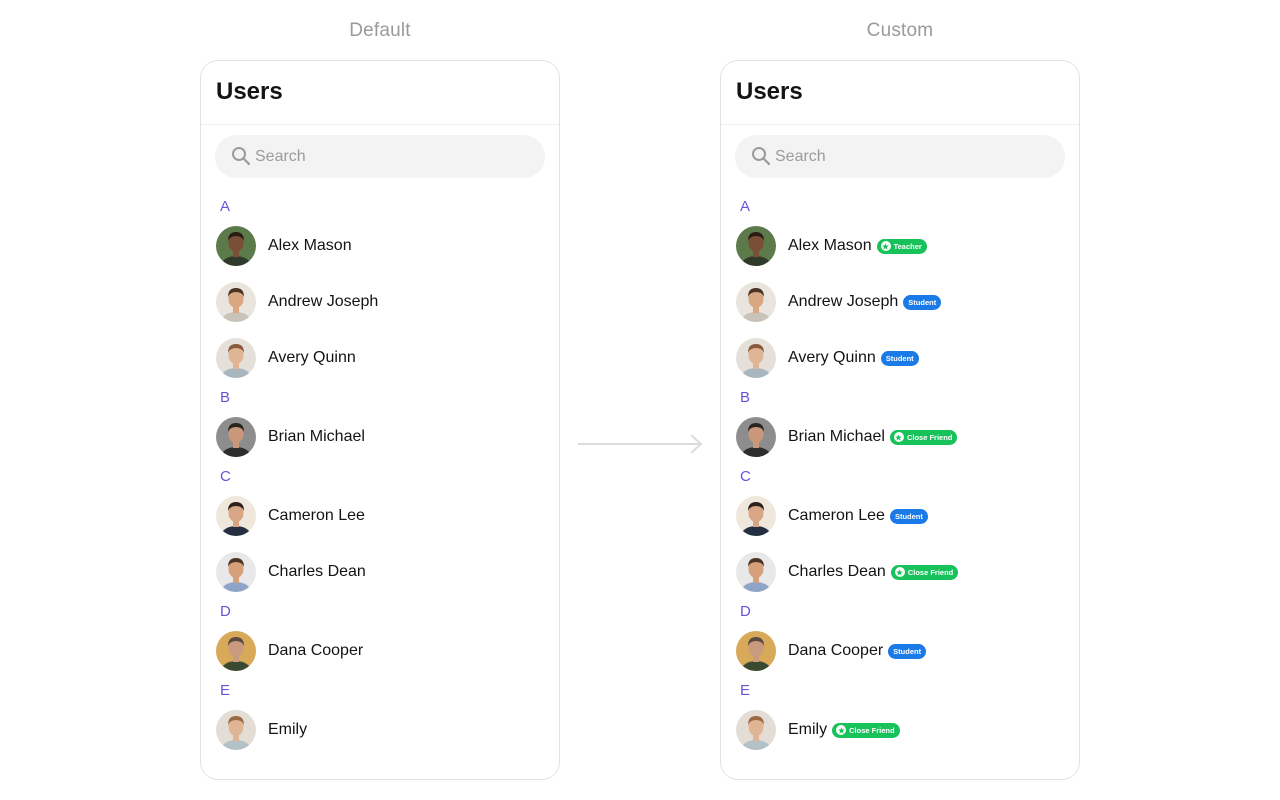  What do you see at coordinates (380, 572) in the screenshot?
I see `user-list-item: Charles Dean` at bounding box center [380, 572].